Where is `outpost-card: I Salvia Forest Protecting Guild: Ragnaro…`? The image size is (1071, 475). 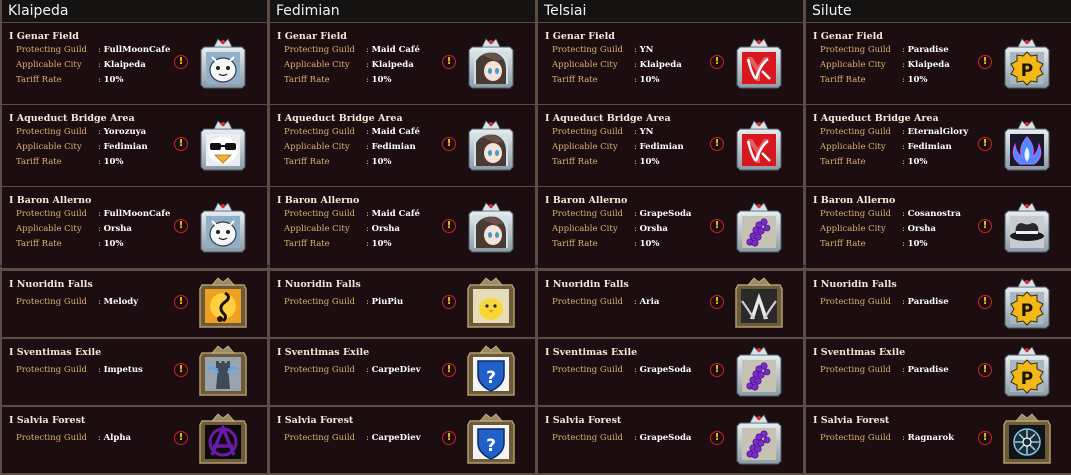
outpost-card: I Salvia Forest Protecting Guild: Ragnaro… is located at coordinates (938, 440).